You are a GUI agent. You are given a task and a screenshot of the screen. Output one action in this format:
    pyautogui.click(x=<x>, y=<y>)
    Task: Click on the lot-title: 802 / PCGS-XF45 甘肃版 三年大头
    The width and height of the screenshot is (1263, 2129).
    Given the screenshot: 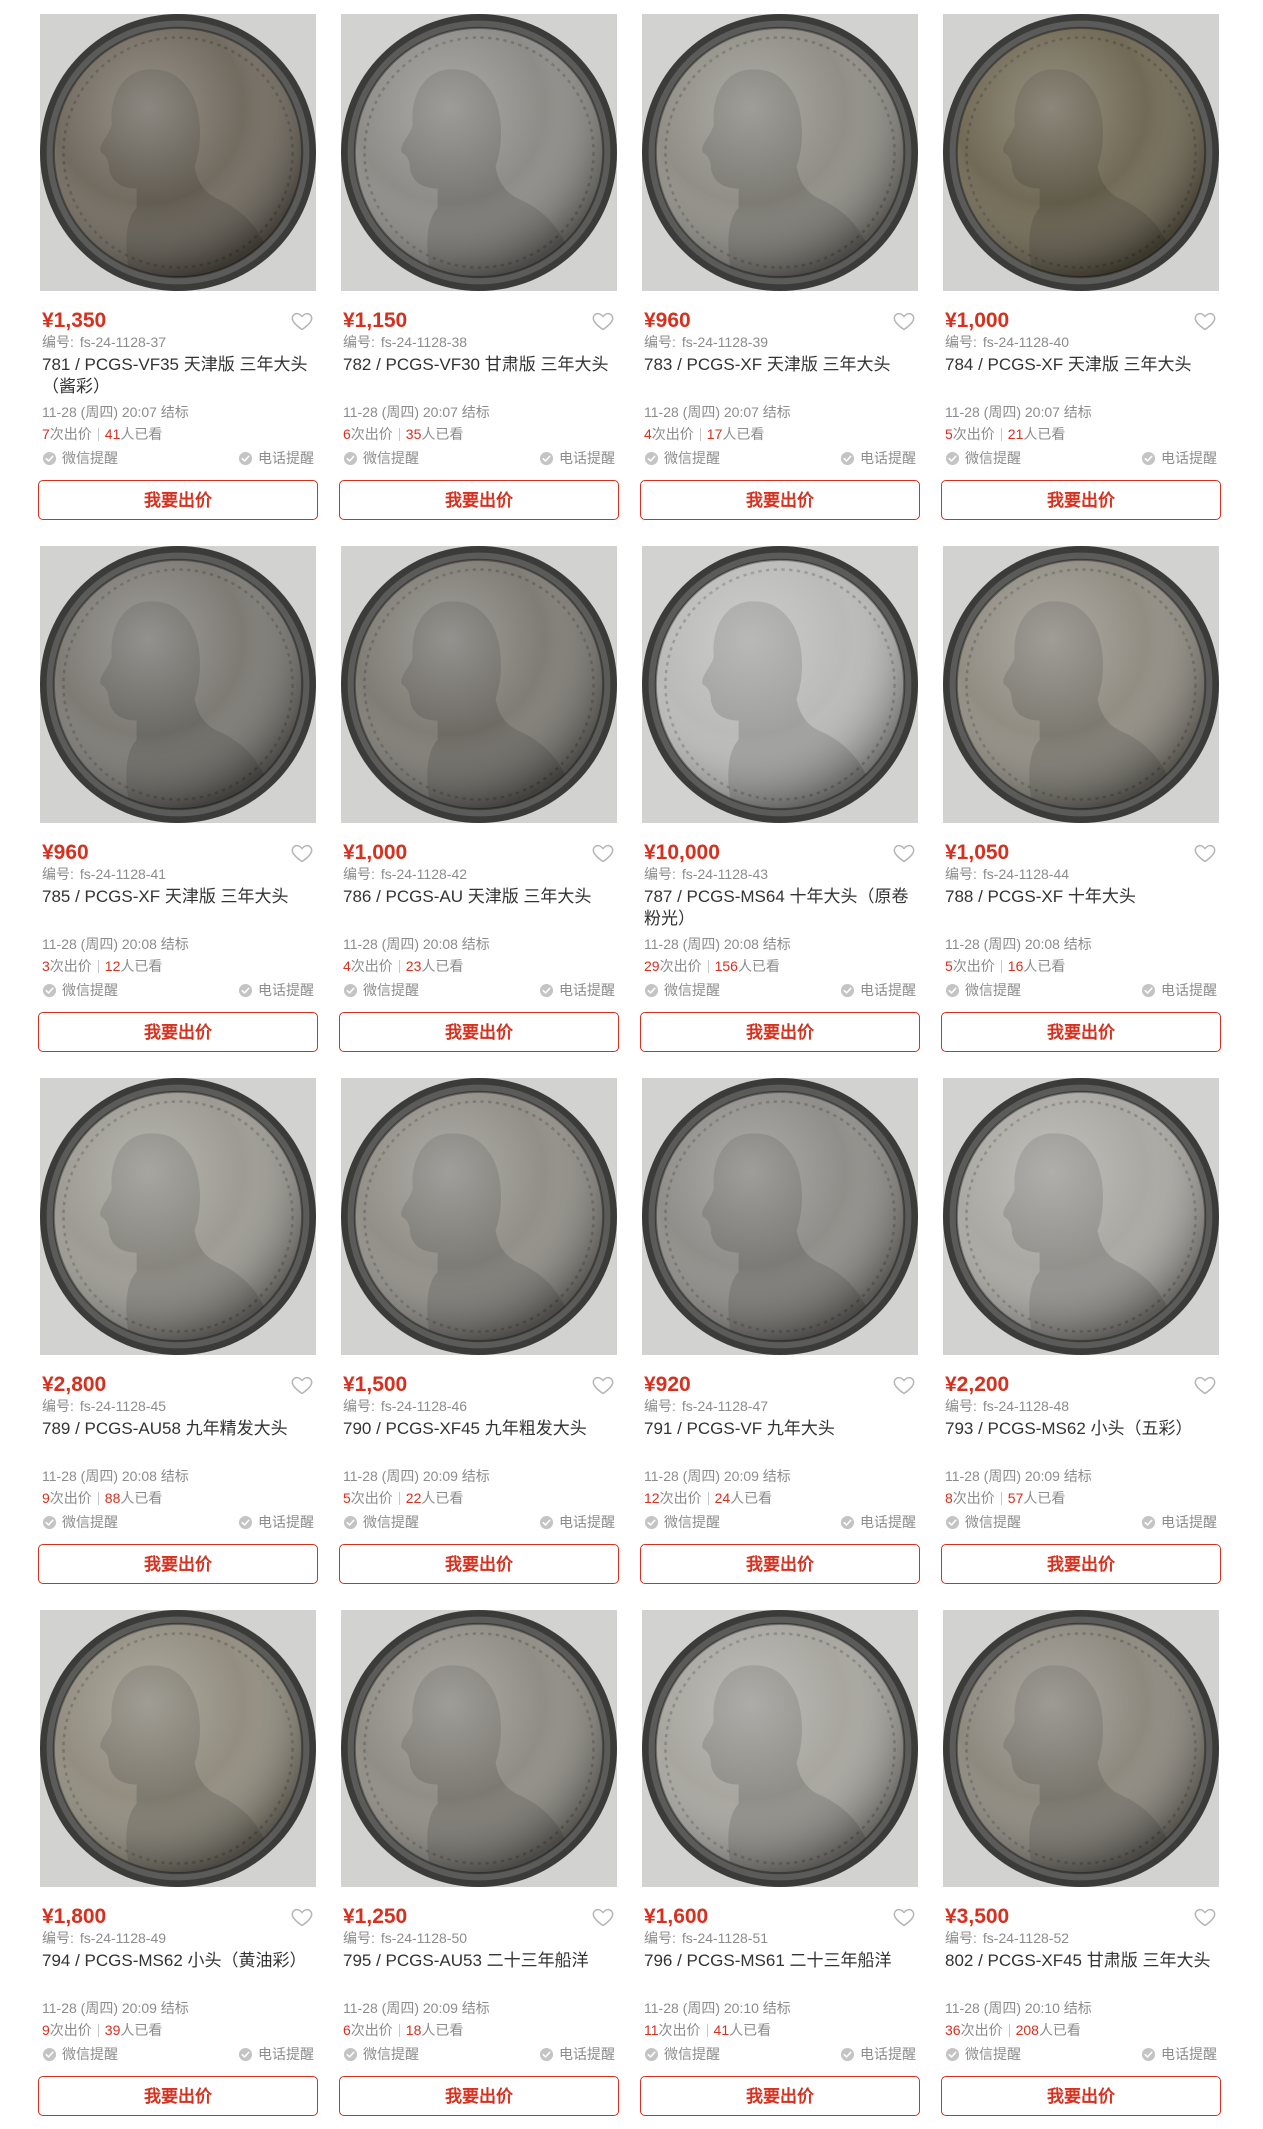 What is the action you would take?
    pyautogui.click(x=1081, y=1972)
    